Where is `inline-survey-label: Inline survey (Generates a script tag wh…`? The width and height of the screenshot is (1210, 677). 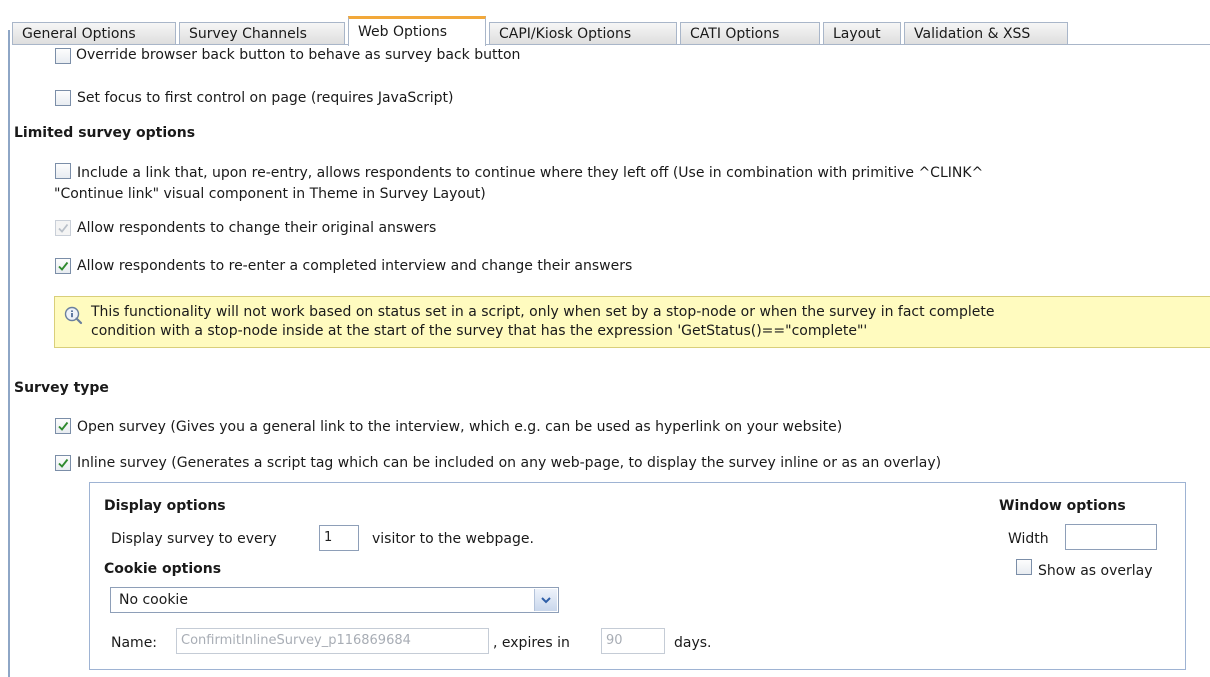
inline-survey-label: Inline survey (Generates a script tag wh… is located at coordinates (509, 463).